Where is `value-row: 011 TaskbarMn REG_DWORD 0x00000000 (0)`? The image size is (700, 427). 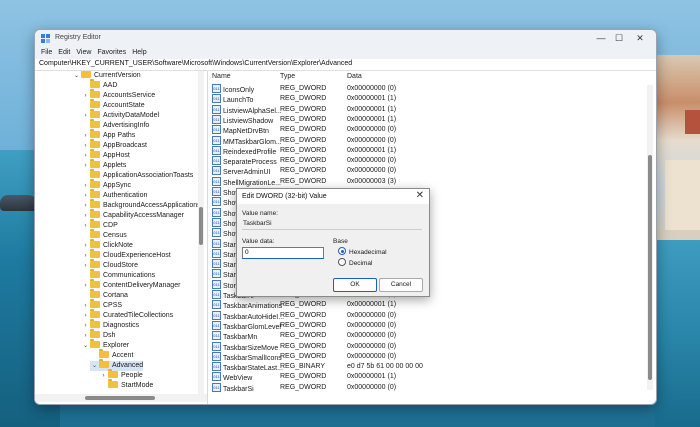 value-row: 011 TaskbarMn REG_DWORD 0x00000000 (0) is located at coordinates (428, 336).